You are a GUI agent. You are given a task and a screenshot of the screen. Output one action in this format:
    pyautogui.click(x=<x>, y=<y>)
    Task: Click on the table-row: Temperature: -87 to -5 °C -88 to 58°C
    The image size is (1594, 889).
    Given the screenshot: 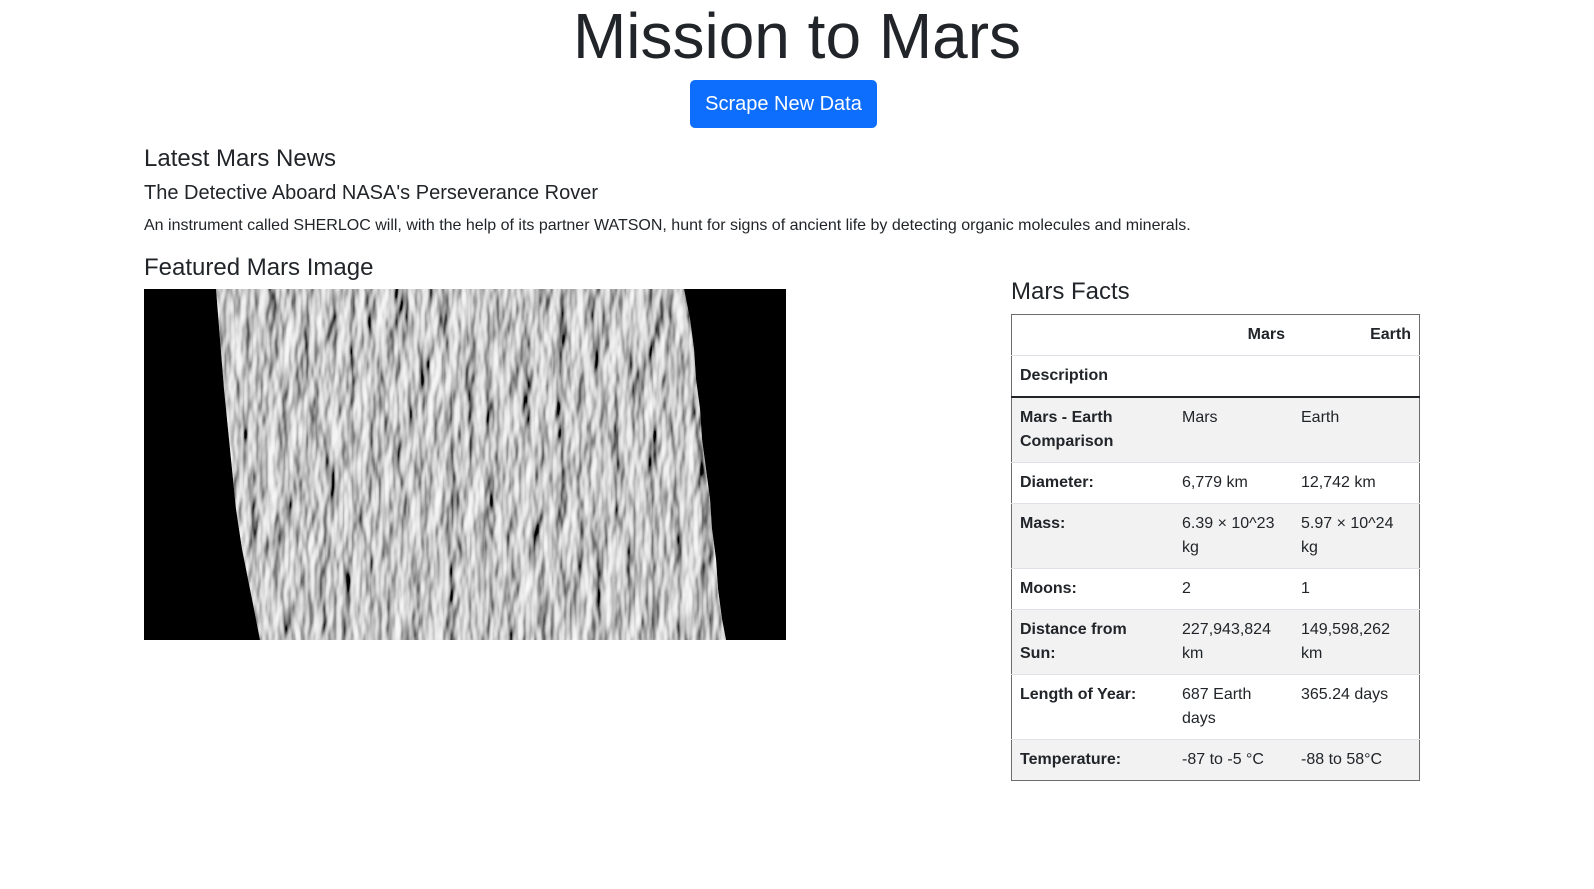 What is the action you would take?
    pyautogui.click(x=1215, y=760)
    